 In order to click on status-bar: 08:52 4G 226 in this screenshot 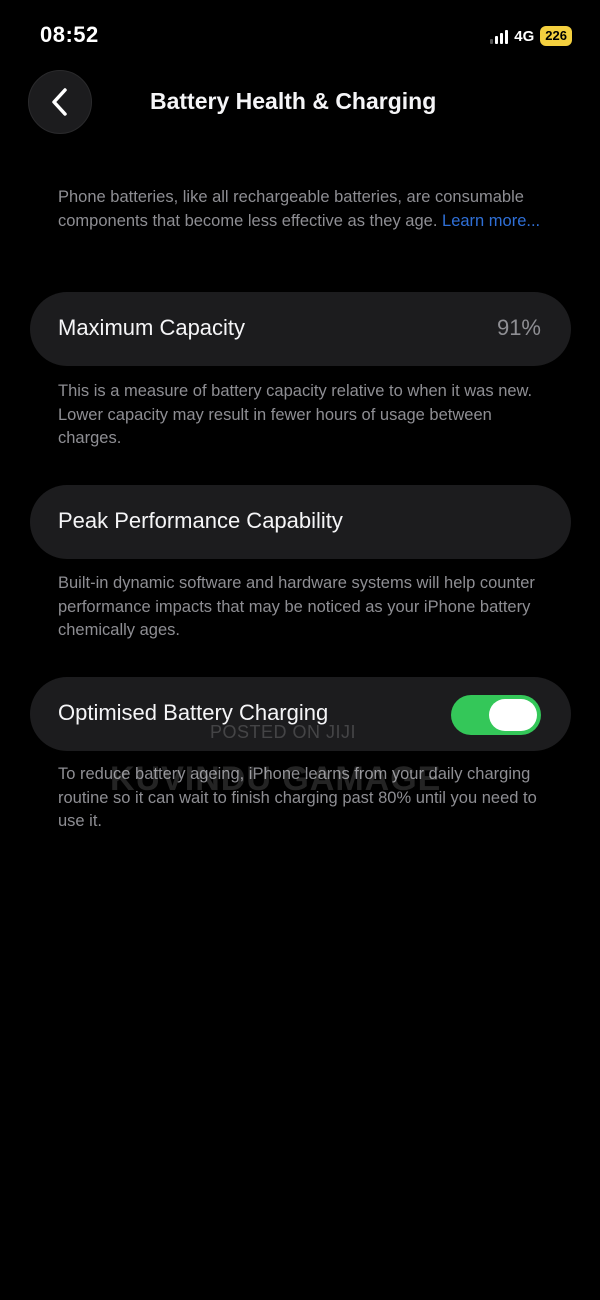, I will do `click(300, 35)`.